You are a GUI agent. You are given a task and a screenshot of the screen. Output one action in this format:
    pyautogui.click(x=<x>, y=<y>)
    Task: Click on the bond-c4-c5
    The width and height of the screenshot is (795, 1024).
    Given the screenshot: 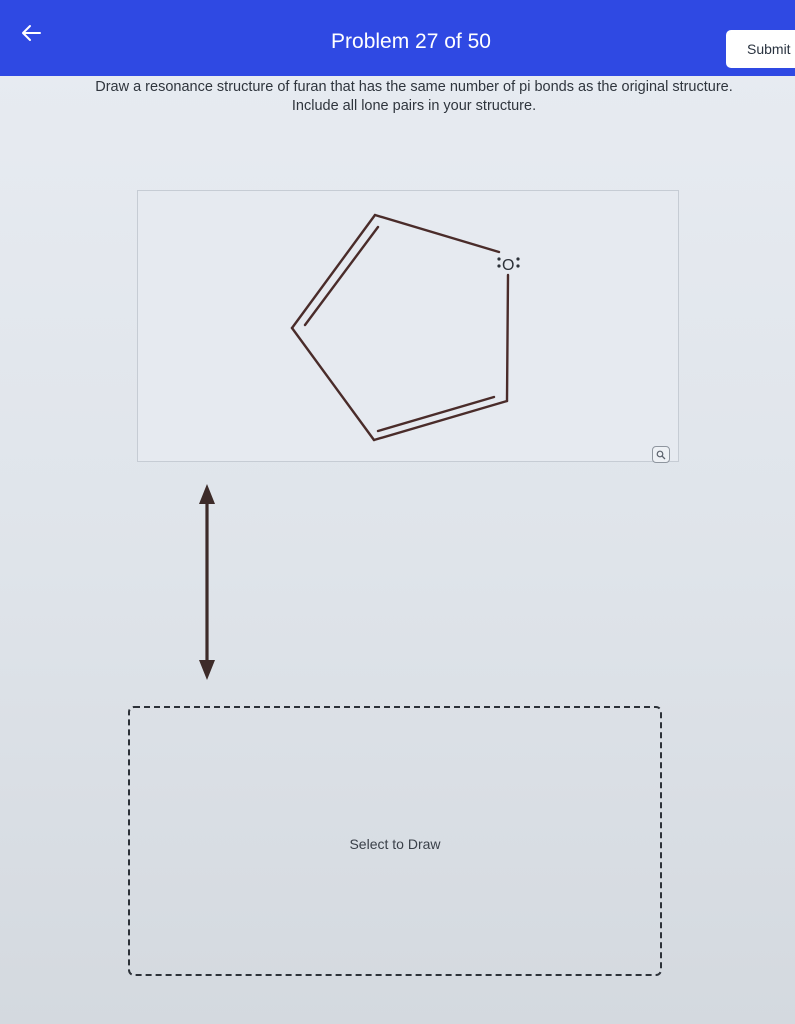 What is the action you would take?
    pyautogui.click(x=440, y=420)
    